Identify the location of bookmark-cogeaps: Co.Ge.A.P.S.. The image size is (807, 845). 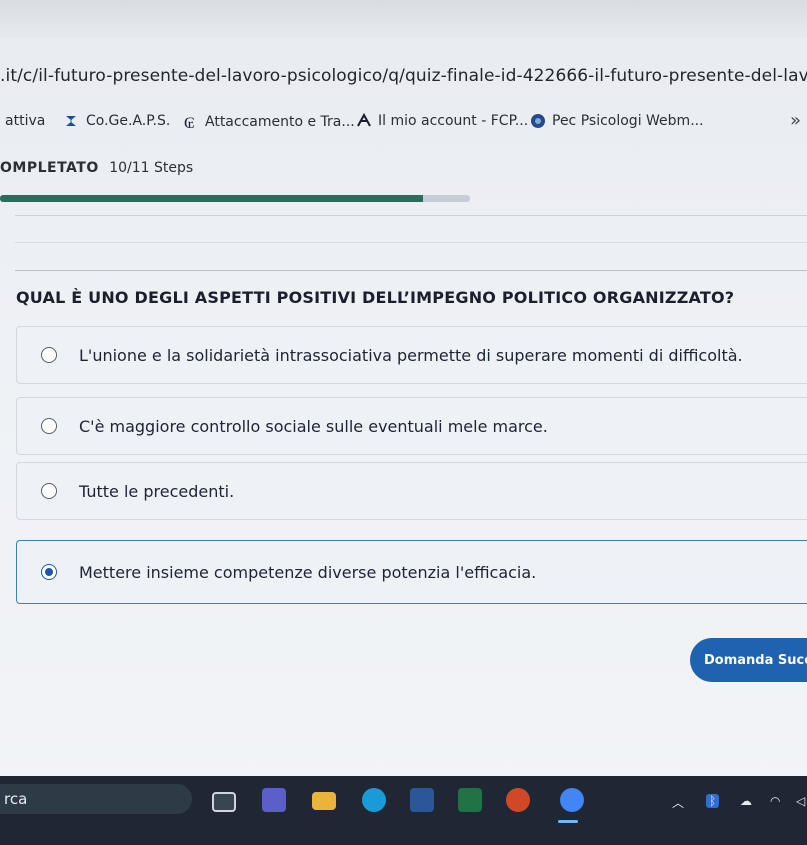
(117, 121).